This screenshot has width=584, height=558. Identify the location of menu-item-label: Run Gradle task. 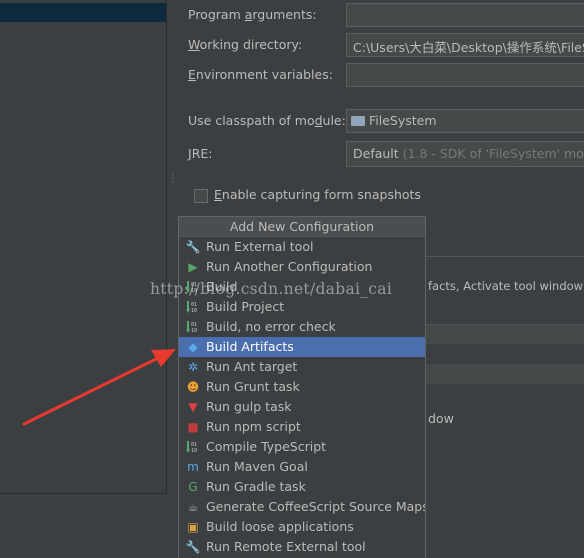
(256, 486).